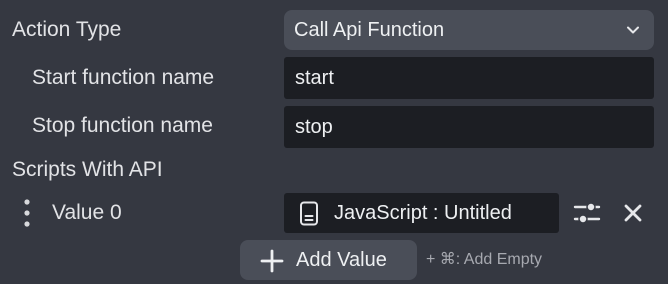 The image size is (668, 284). Describe the element at coordinates (122, 125) in the screenshot. I see `stop-function-label: Stop function name` at that location.